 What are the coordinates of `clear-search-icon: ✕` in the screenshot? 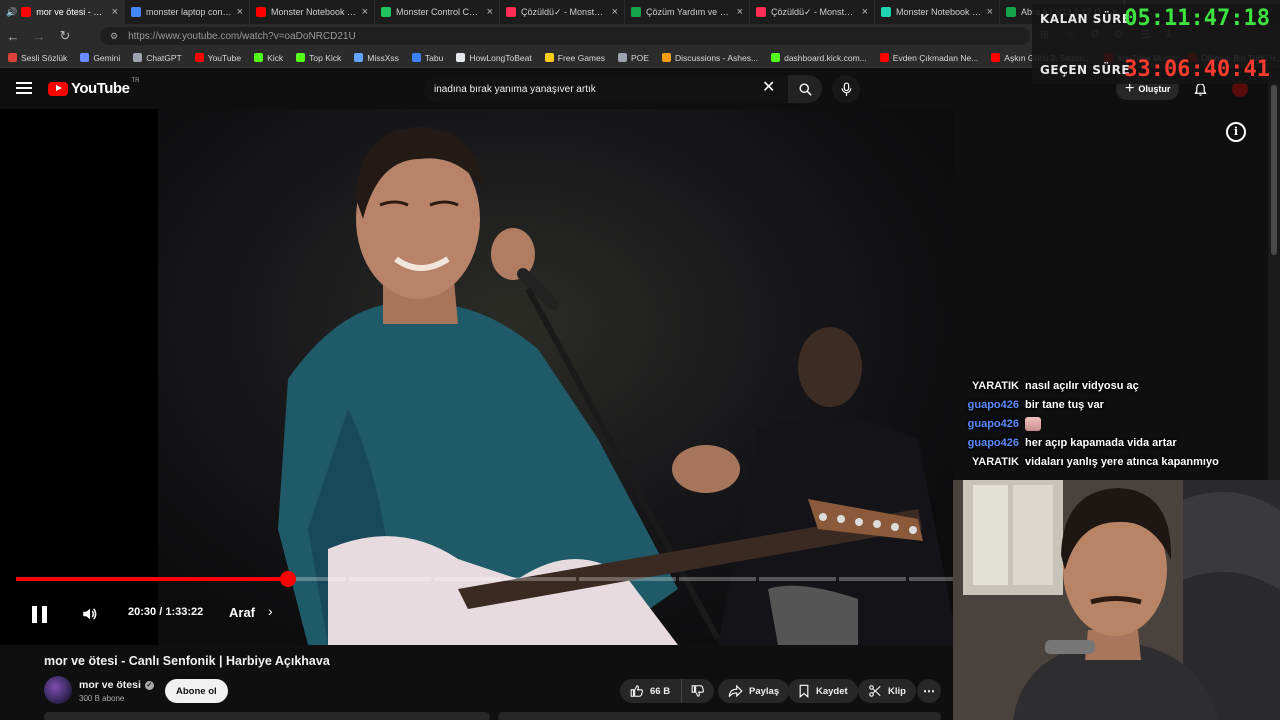 It's located at (768, 88).